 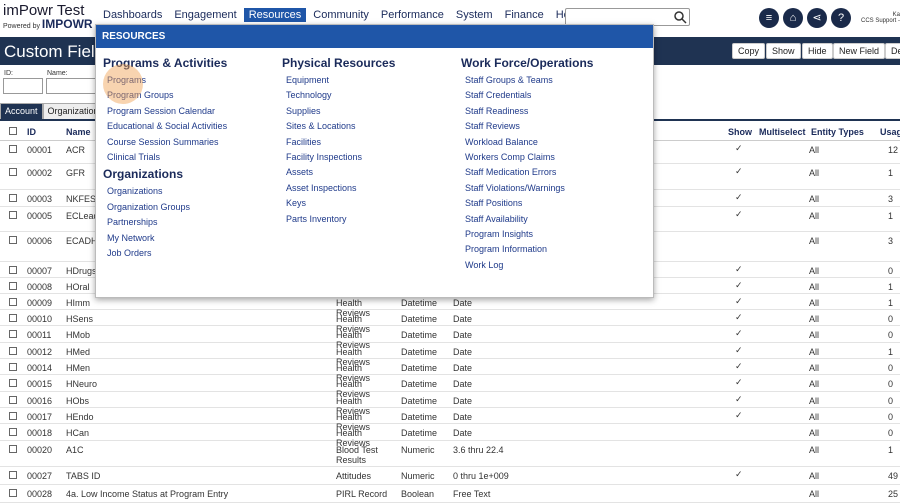 What do you see at coordinates (740, 132) in the screenshot?
I see `col-show: Show` at bounding box center [740, 132].